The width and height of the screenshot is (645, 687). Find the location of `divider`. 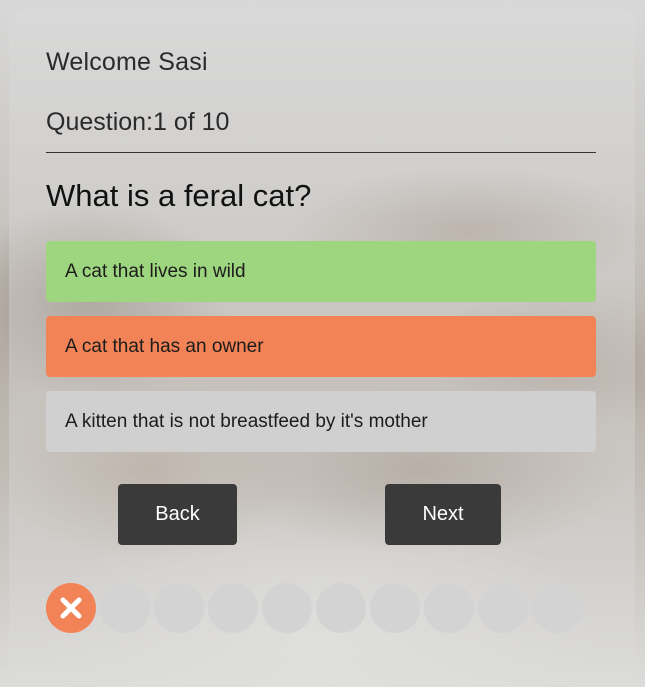

divider is located at coordinates (321, 152).